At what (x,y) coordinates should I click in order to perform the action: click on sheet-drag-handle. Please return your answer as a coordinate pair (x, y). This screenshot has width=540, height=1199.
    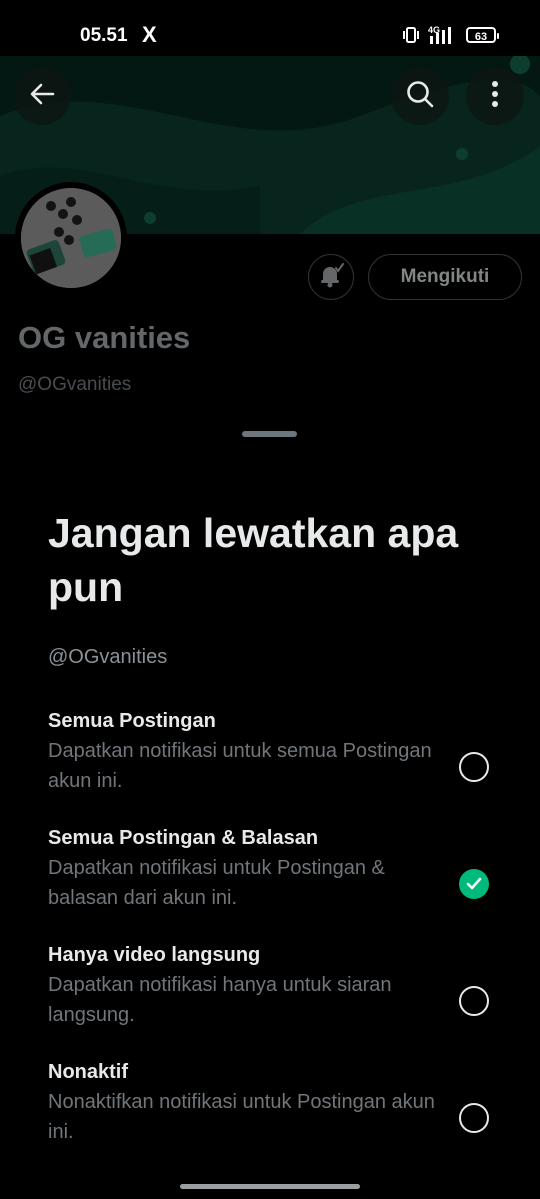
    Looking at the image, I should click on (269, 434).